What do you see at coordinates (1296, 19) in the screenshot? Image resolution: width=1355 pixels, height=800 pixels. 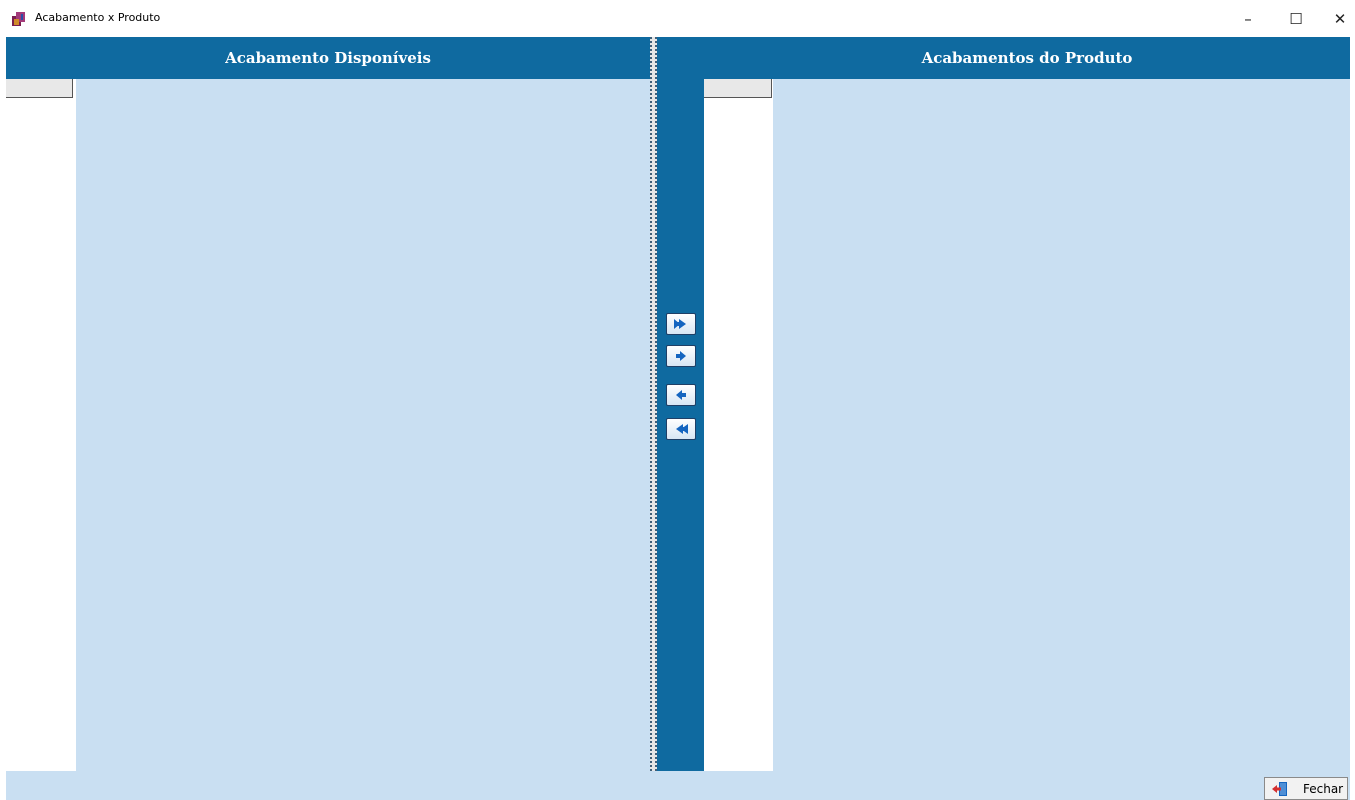 I see `maximize-button: ☐` at bounding box center [1296, 19].